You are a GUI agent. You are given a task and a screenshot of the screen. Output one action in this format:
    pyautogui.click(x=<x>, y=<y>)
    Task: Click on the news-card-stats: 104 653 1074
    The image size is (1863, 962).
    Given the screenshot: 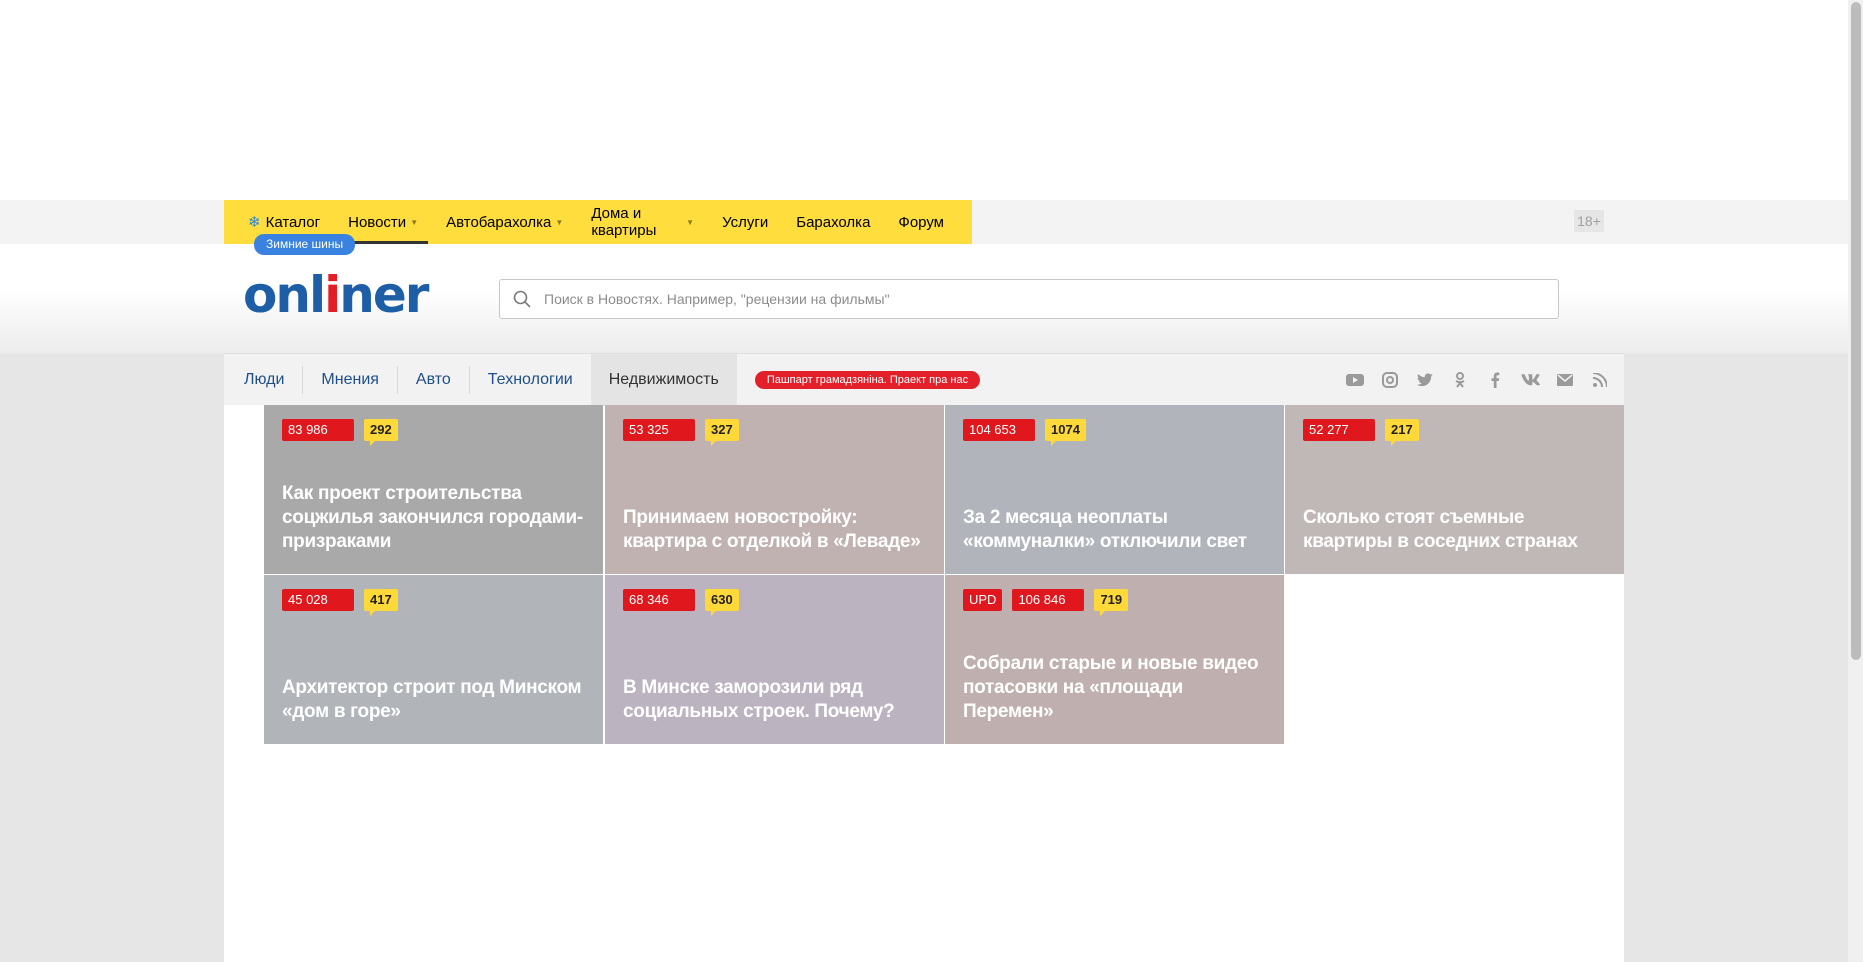 What is the action you would take?
    pyautogui.click(x=1114, y=432)
    